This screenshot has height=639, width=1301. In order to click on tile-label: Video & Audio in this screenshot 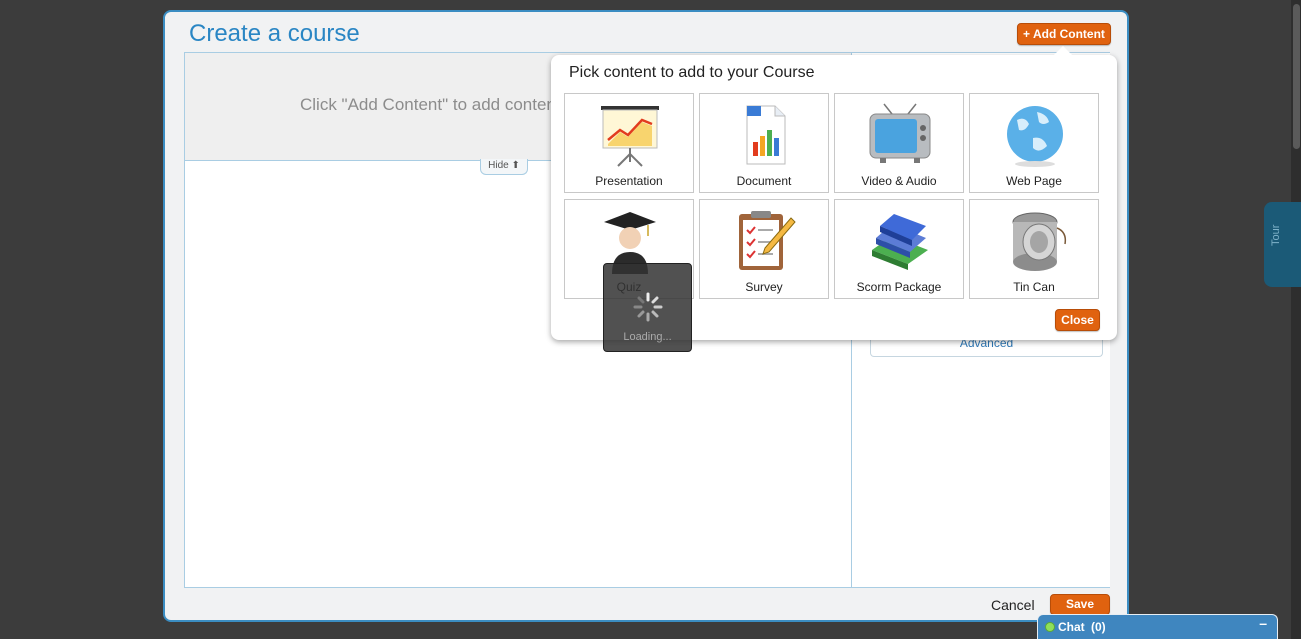, I will do `click(899, 181)`.